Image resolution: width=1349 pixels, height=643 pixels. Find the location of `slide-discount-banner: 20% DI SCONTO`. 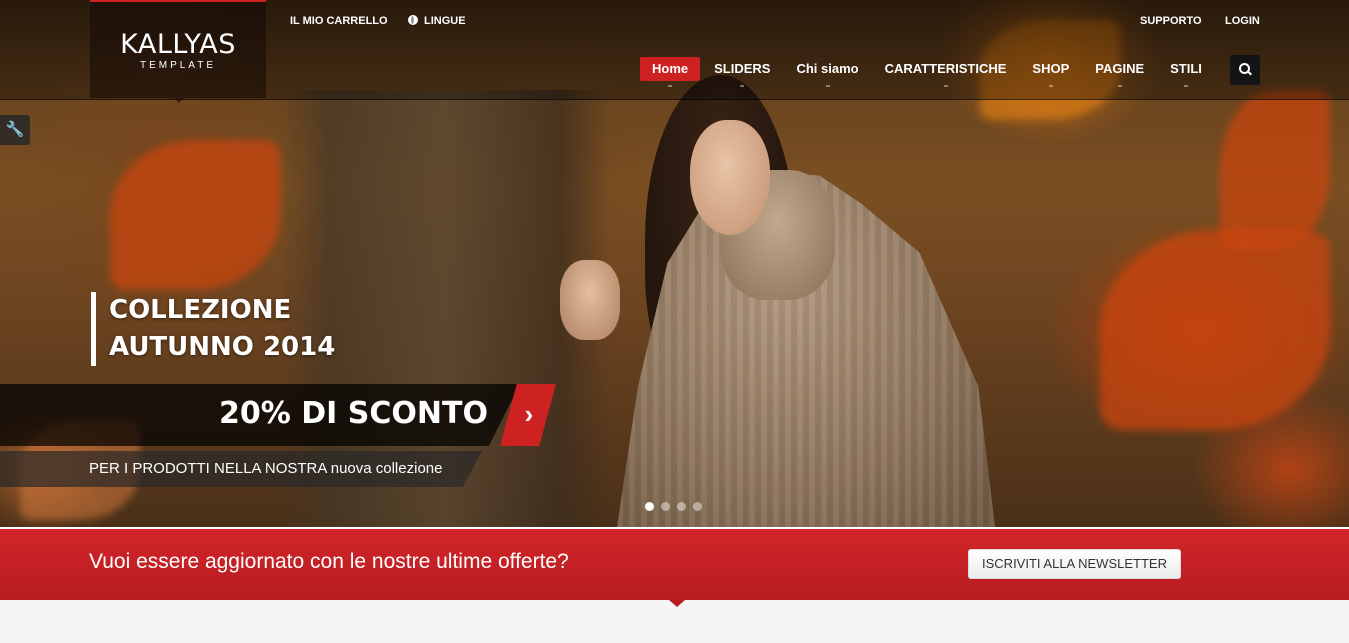

slide-discount-banner: 20% DI SCONTO is located at coordinates (260, 415).